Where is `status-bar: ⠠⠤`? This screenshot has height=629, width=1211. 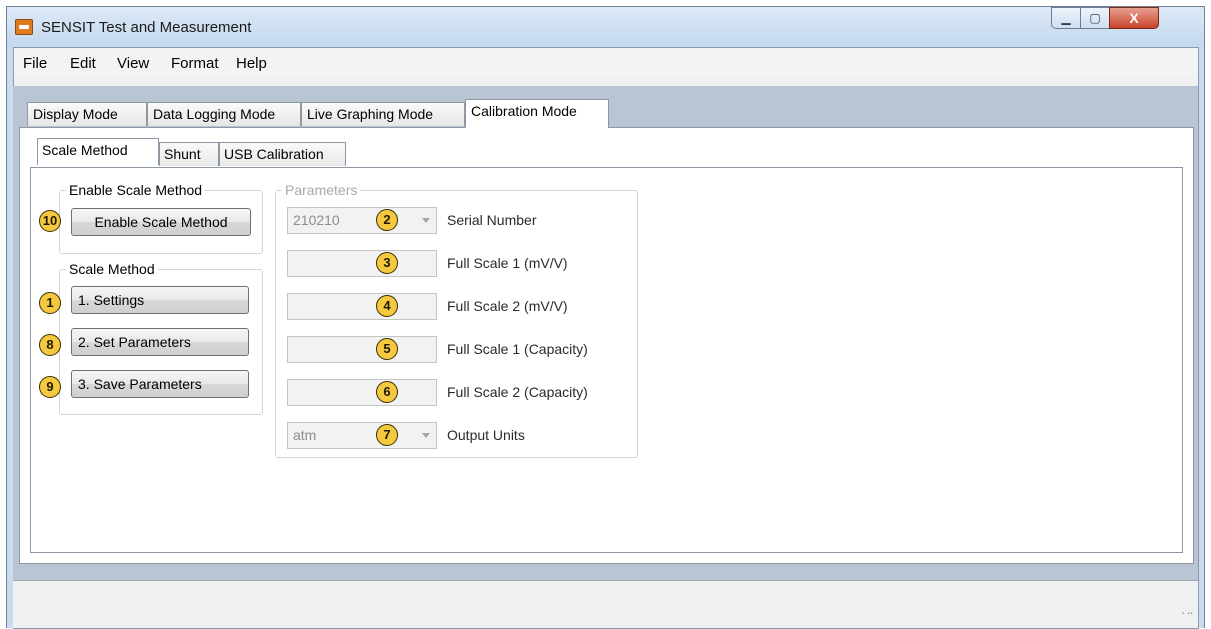
status-bar: ⠠⠤ is located at coordinates (605, 604).